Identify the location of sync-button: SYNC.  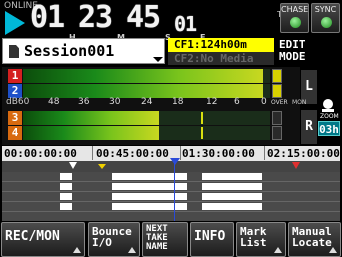
(325, 18).